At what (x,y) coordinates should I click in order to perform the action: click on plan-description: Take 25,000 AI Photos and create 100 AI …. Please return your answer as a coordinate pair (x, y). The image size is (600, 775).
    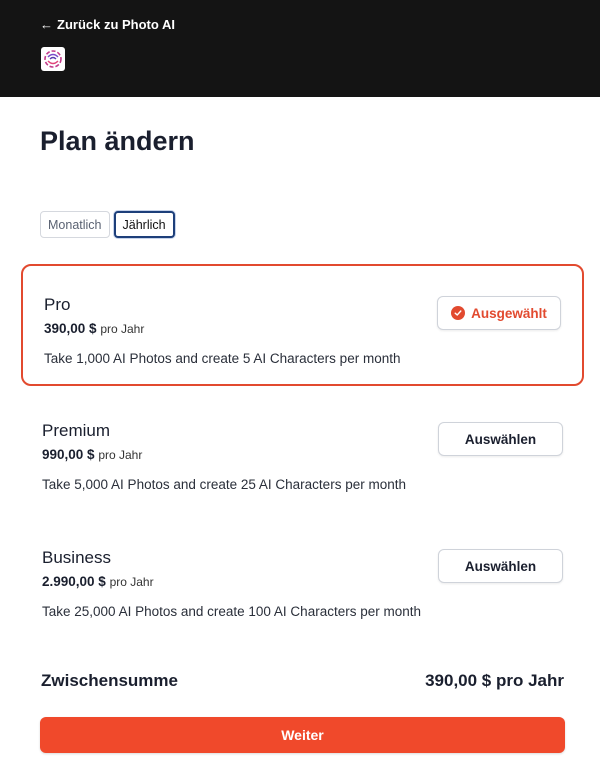
    Looking at the image, I should click on (231, 611).